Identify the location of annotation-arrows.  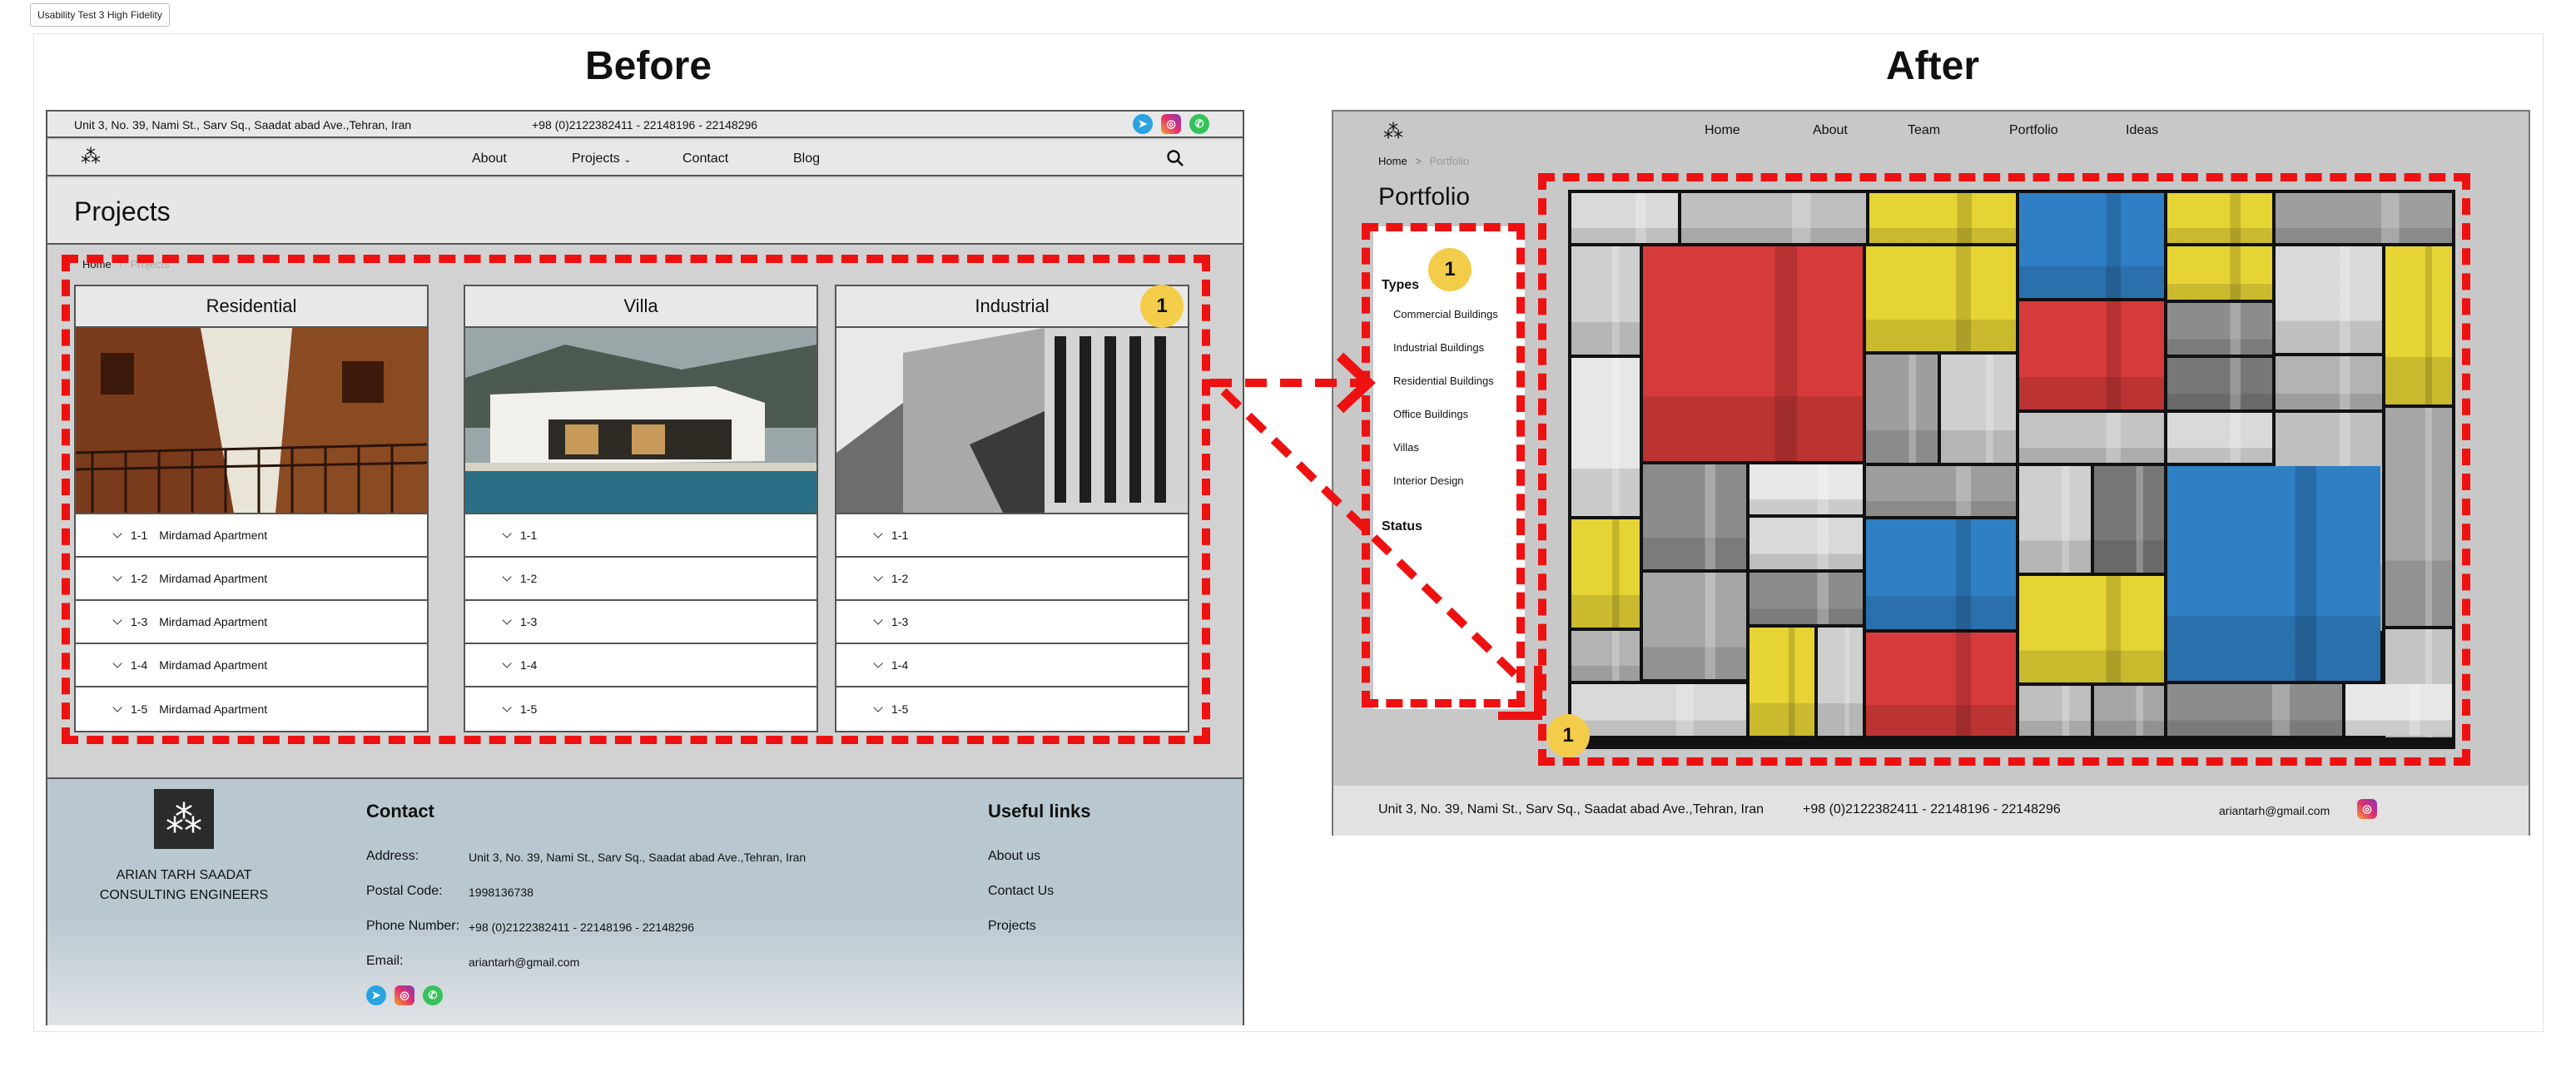
(1376, 536).